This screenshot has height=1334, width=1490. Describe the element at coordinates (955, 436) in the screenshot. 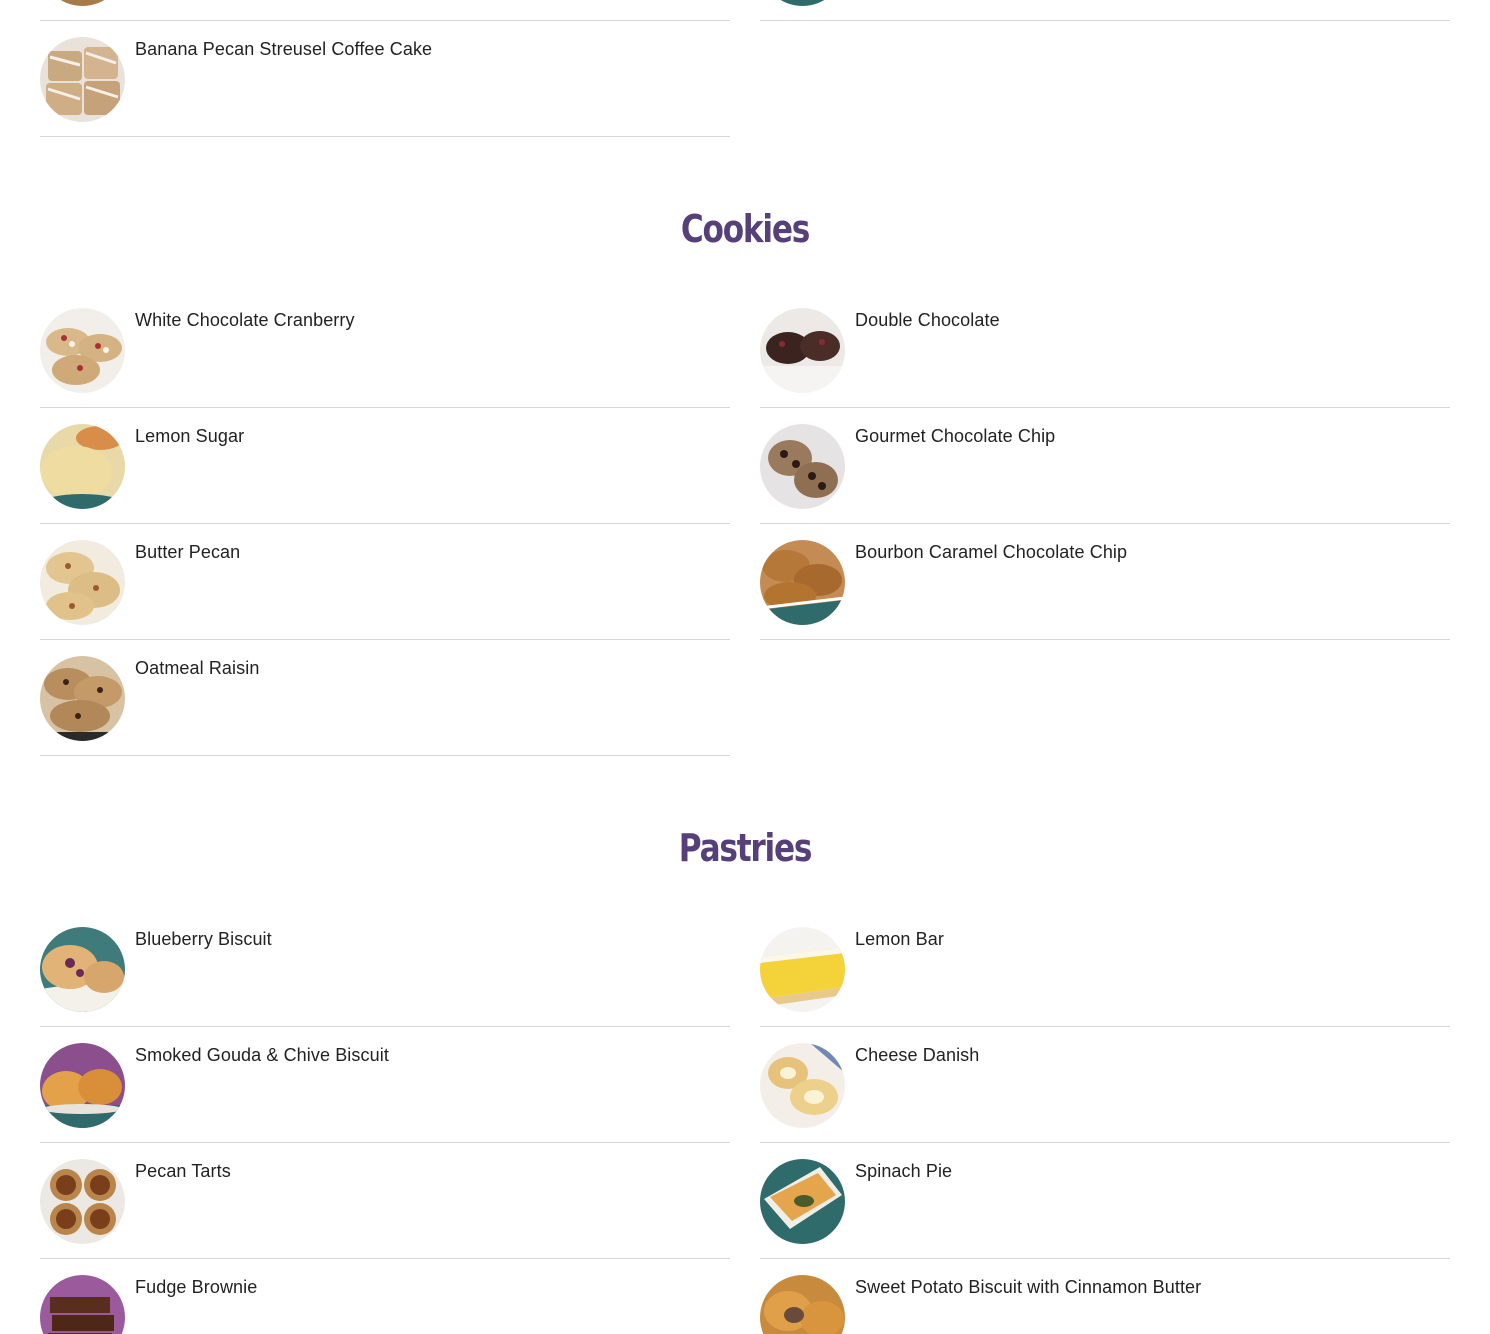

I see `recipe-title: Gourmet Chocolate Chip` at that location.